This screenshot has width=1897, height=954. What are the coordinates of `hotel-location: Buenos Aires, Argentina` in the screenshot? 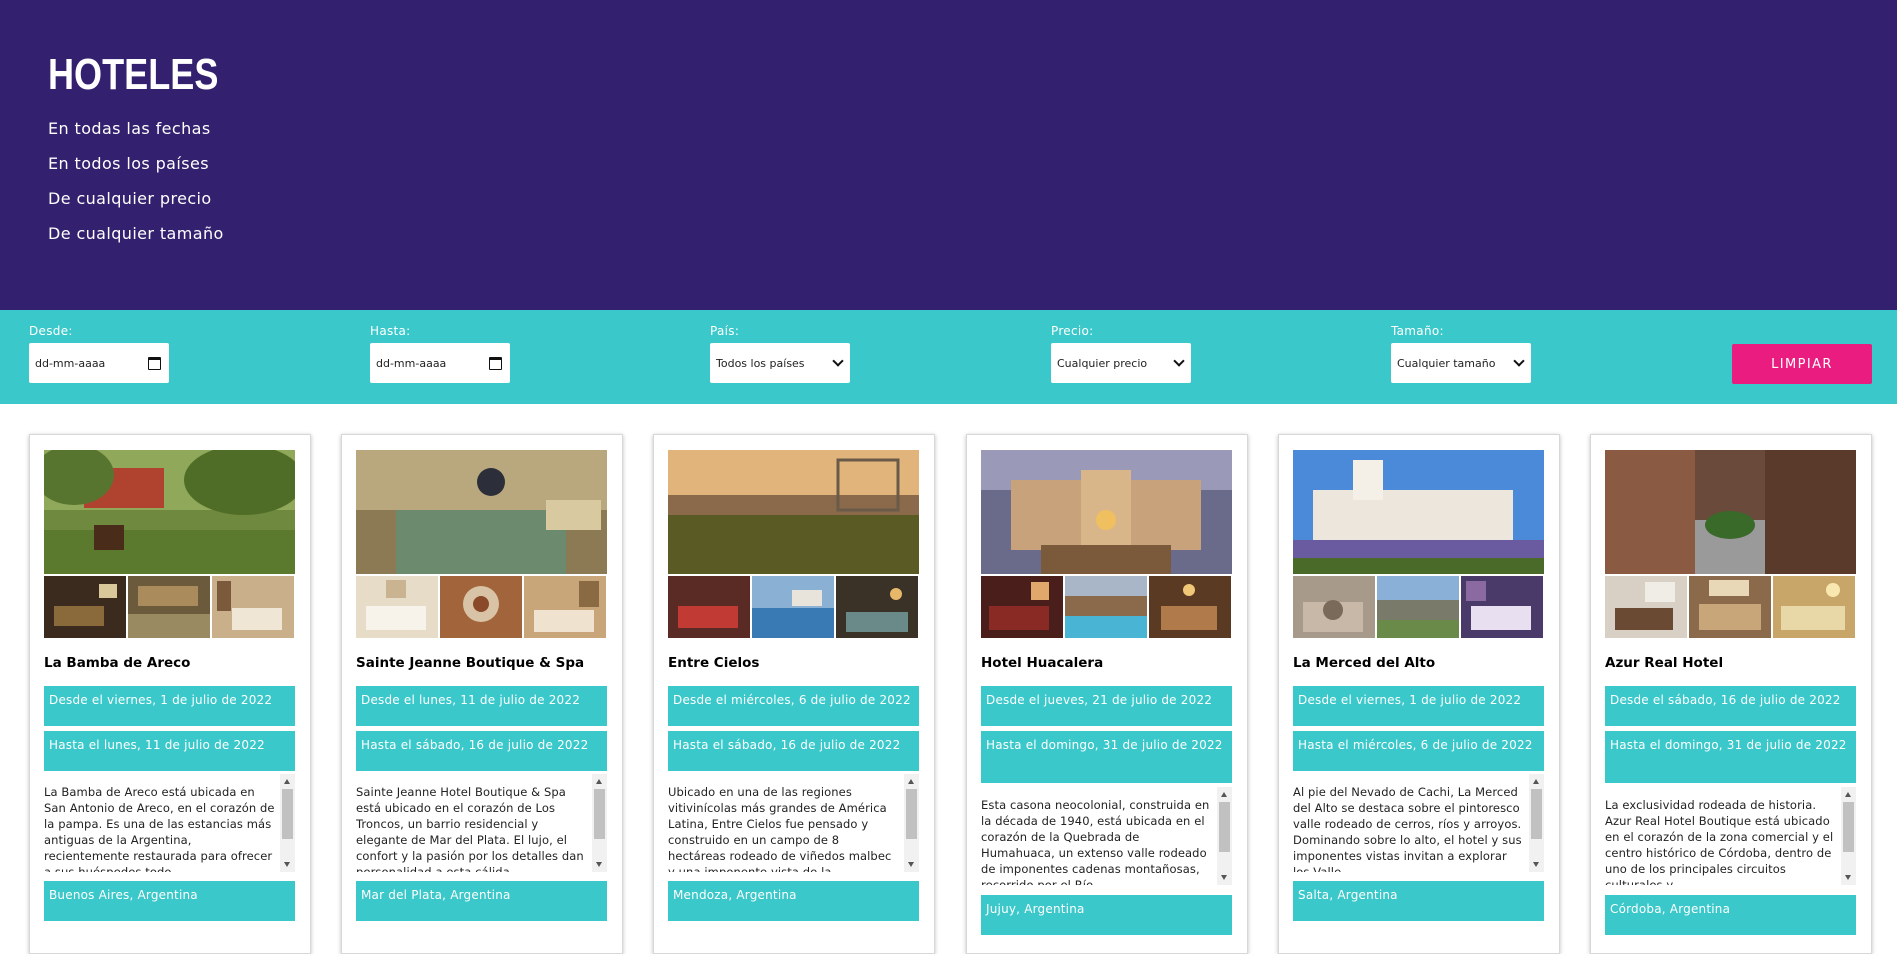 It's located at (169, 901).